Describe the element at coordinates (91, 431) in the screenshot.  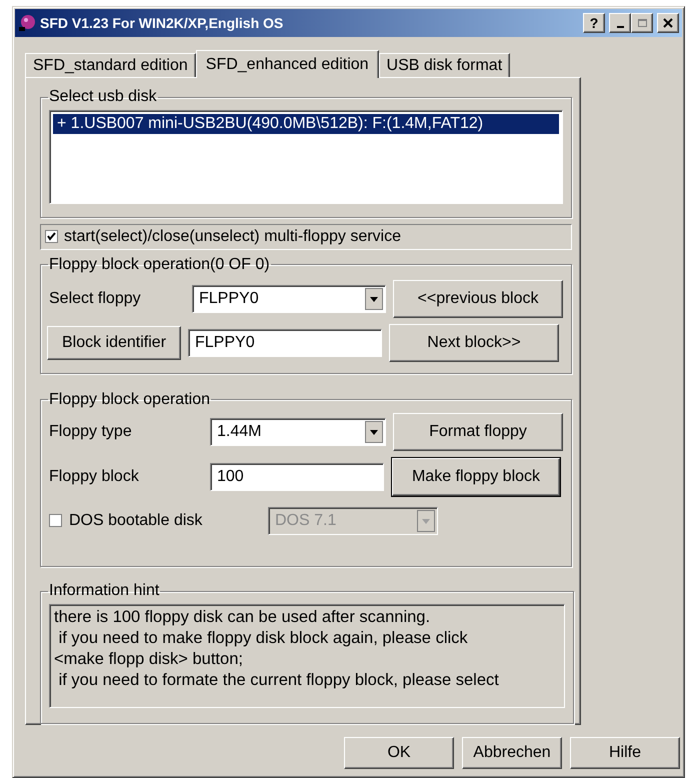
I see `field-label: Floppy type` at that location.